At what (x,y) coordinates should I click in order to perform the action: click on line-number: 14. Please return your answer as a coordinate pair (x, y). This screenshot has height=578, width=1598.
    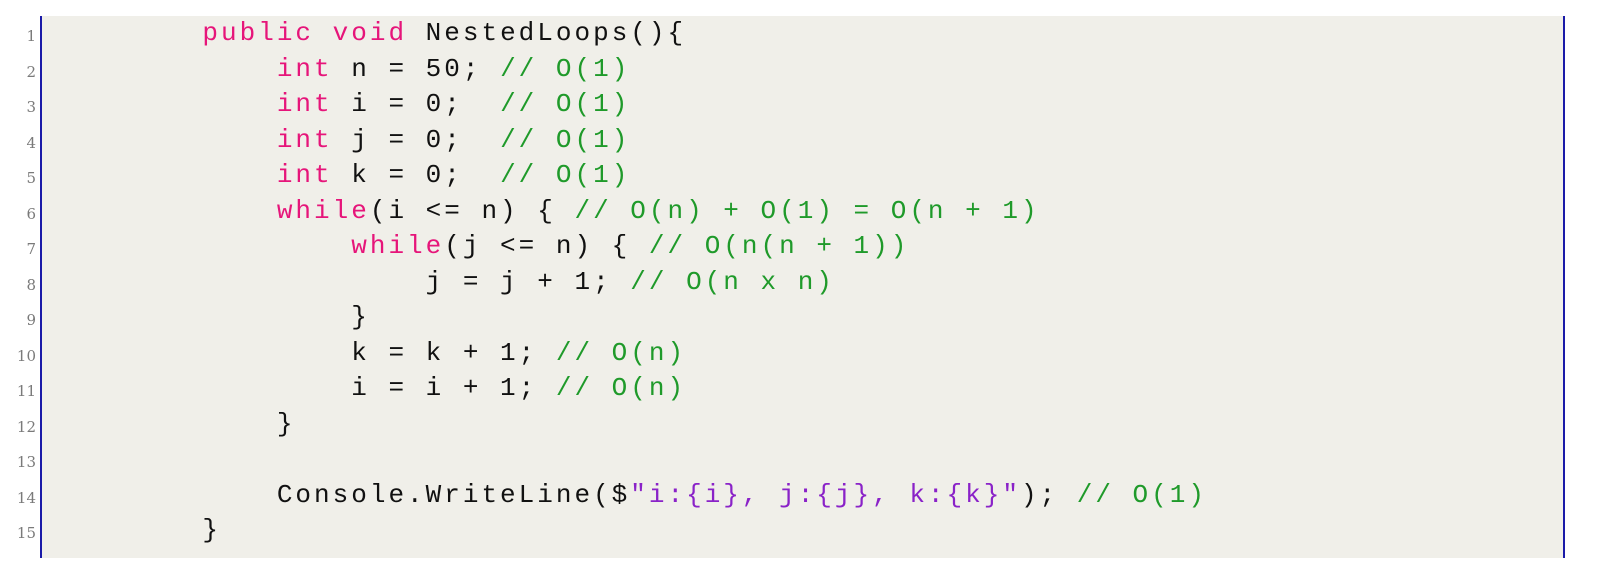
    Looking at the image, I should click on (26, 497).